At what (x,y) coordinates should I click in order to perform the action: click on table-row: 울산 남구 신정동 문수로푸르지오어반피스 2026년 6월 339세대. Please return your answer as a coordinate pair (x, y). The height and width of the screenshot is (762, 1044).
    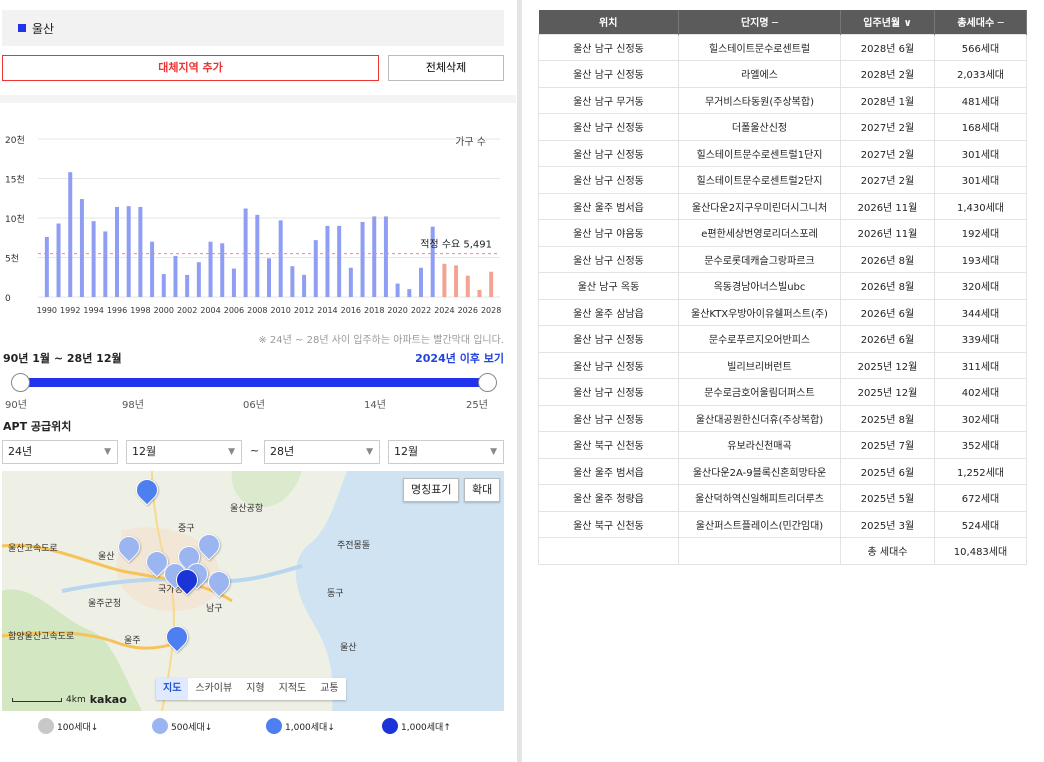
    Looking at the image, I should click on (782, 339).